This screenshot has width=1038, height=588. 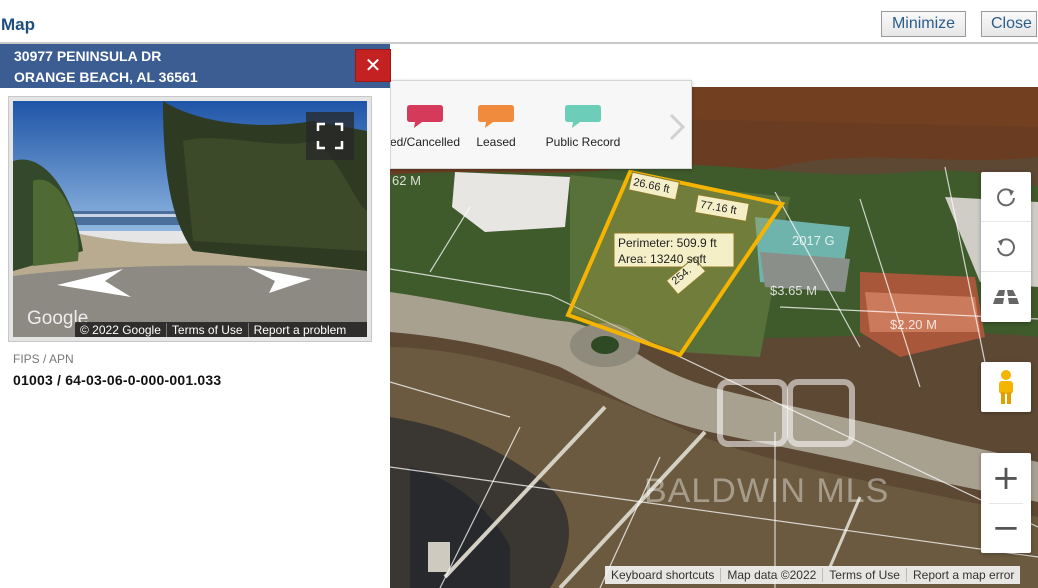 What do you see at coordinates (772, 575) in the screenshot?
I see `map-data-text: Map data ©2022` at bounding box center [772, 575].